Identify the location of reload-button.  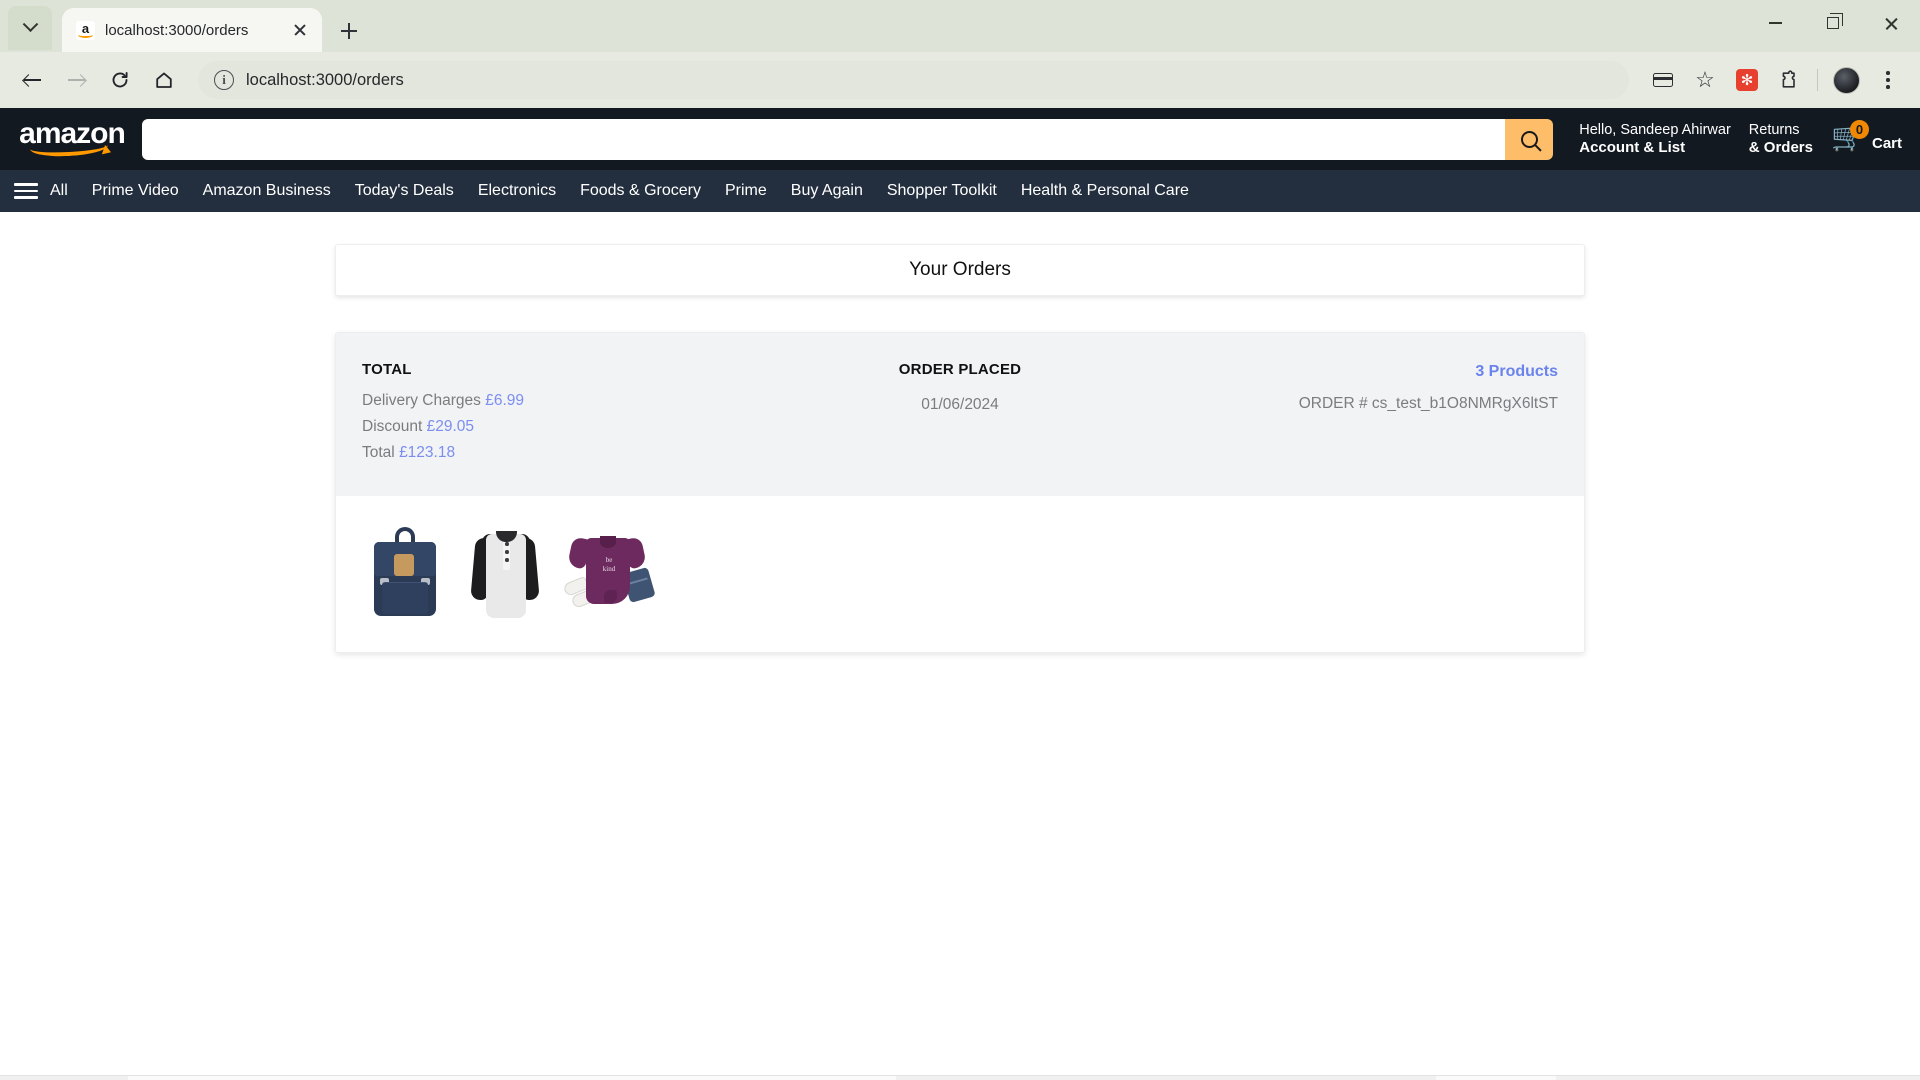
(120, 80).